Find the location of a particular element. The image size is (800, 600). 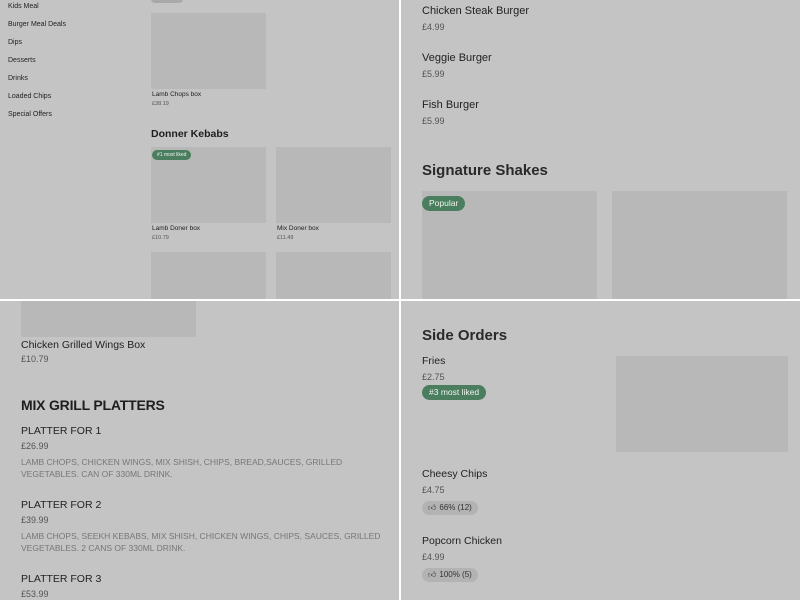

popcorn-chicken-name: Popcorn Chicken is located at coordinates (462, 541).